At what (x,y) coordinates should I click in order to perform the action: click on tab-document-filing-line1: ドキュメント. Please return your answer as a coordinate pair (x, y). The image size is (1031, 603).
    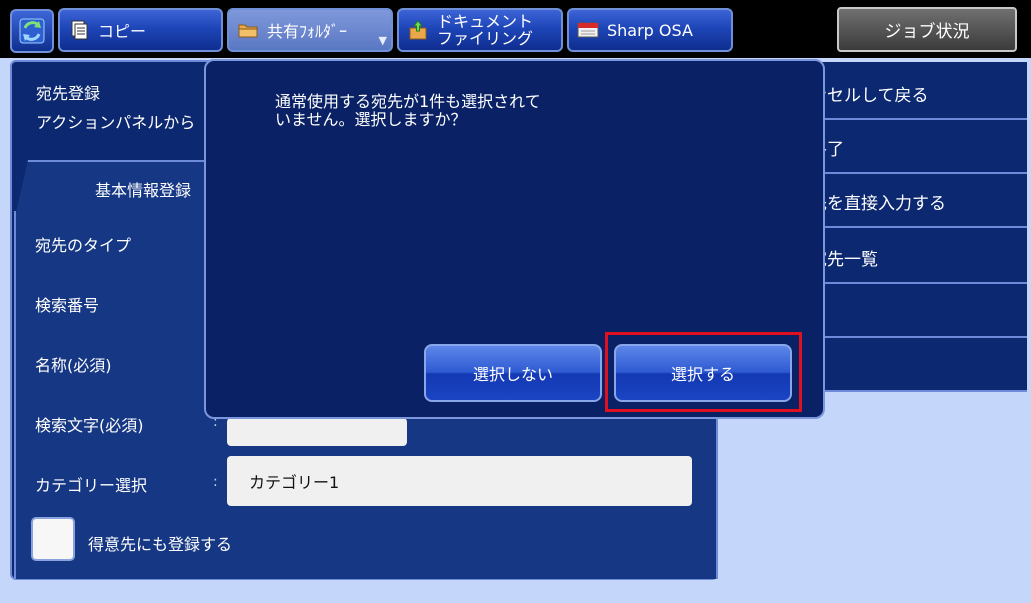
    Looking at the image, I should click on (485, 21).